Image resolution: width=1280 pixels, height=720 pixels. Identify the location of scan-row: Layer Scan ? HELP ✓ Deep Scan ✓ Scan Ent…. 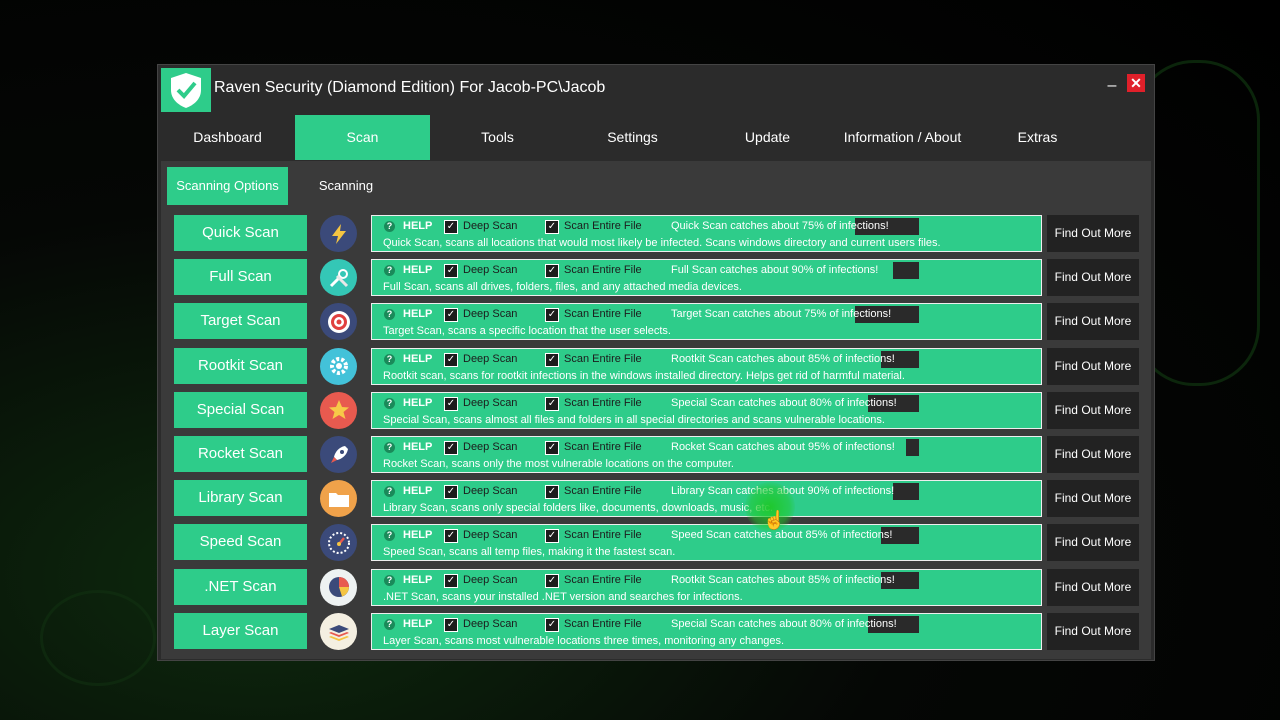
(656, 631).